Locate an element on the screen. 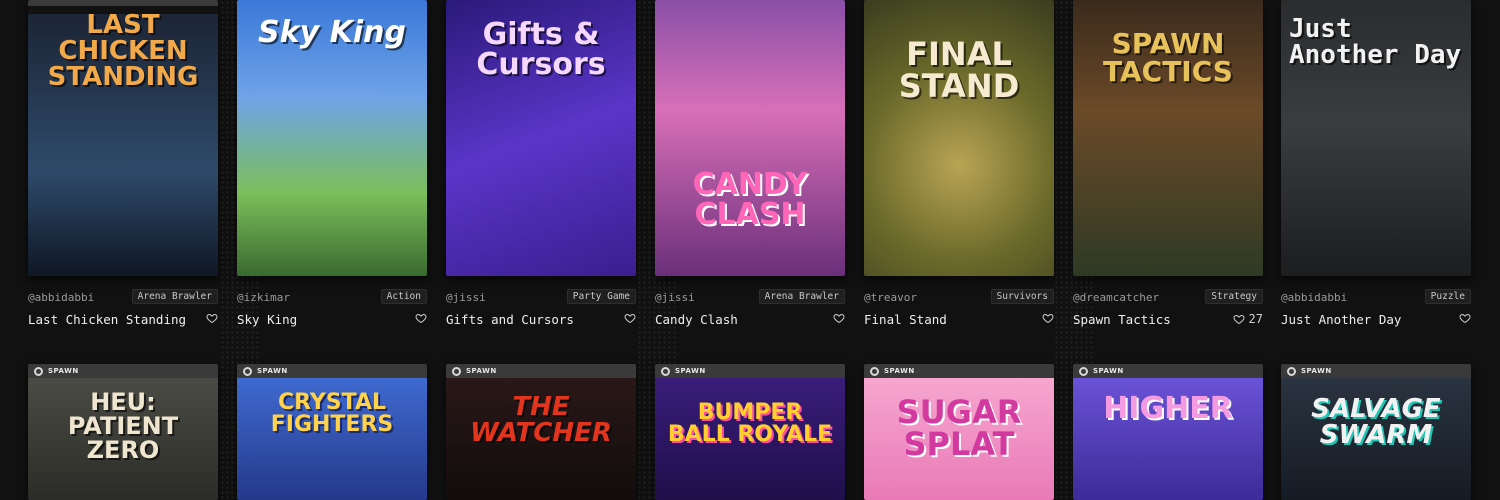 The width and height of the screenshot is (1500, 500). game-cover: Sky King is located at coordinates (332, 138).